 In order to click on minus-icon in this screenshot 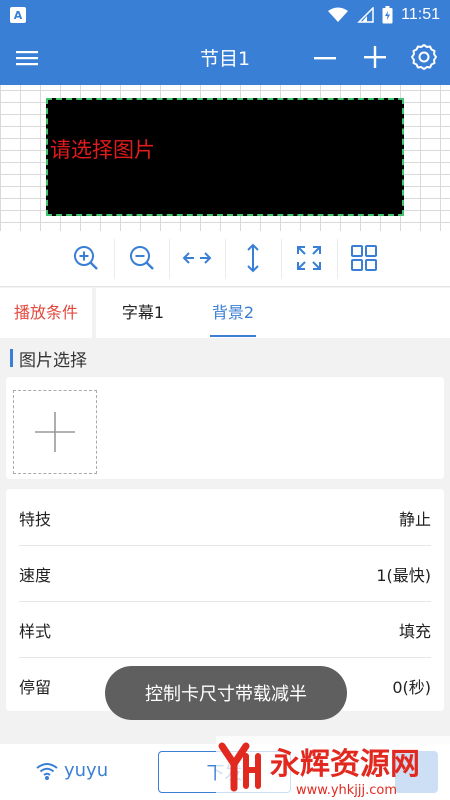, I will do `click(325, 58)`.